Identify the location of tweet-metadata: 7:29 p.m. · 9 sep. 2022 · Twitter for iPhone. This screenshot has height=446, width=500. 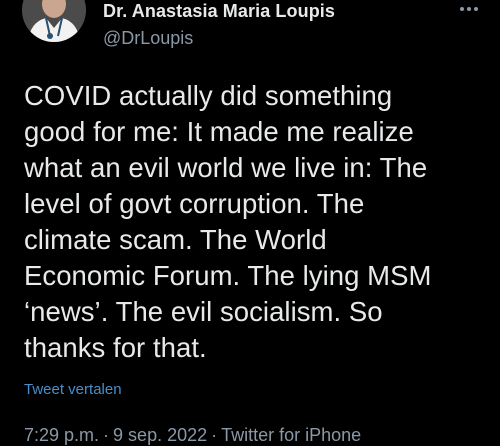
(192, 435).